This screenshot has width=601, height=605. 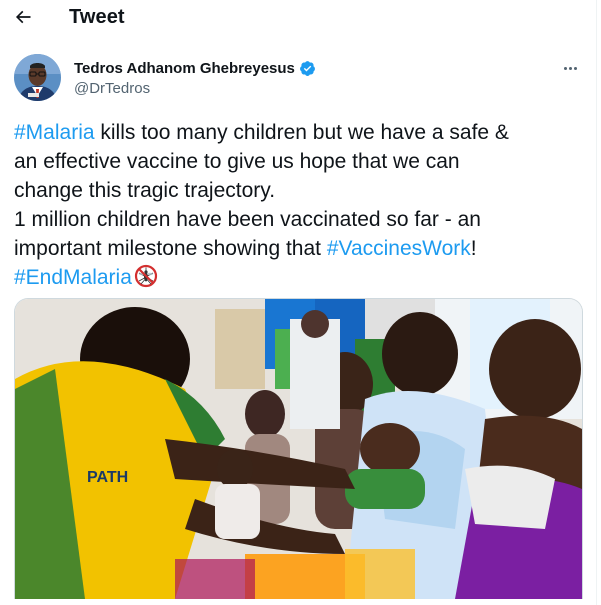 I want to click on author-name-text: Tedros Adhanom Ghebreyesus, so click(x=184, y=68).